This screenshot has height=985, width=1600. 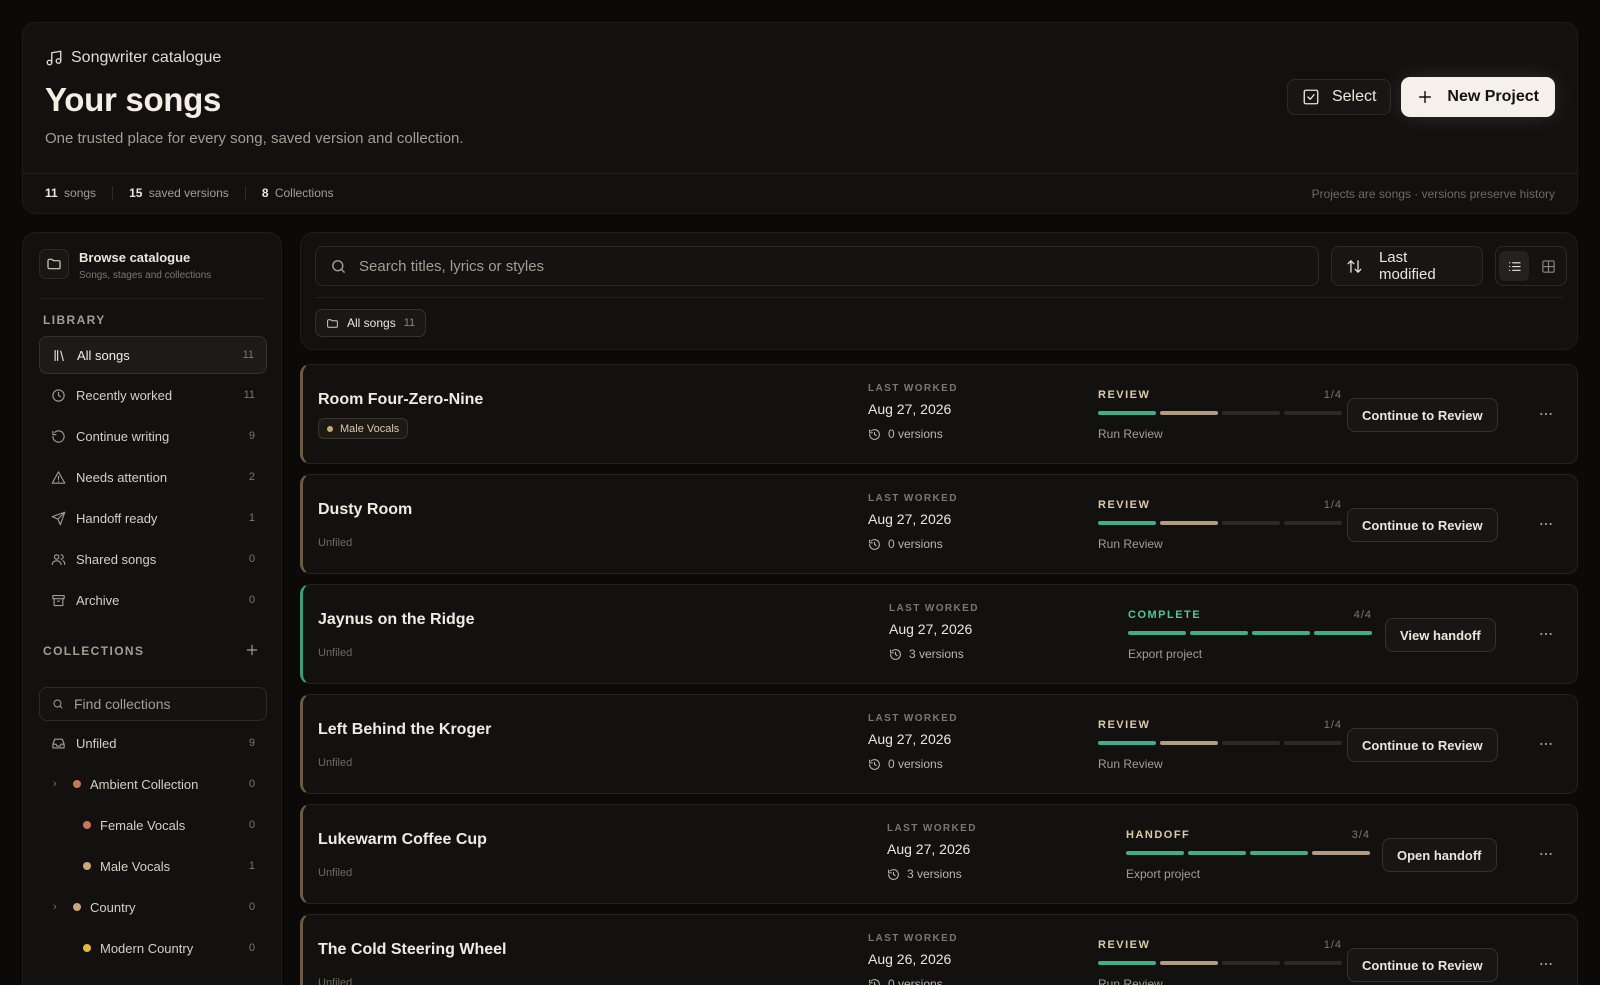 I want to click on sidebar-item-label: Handoff ready, so click(x=117, y=518).